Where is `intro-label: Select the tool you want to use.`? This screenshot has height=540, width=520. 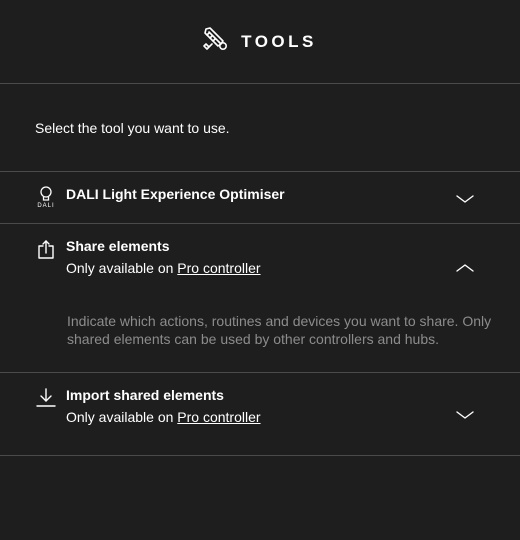
intro-label: Select the tool you want to use. is located at coordinates (132, 127).